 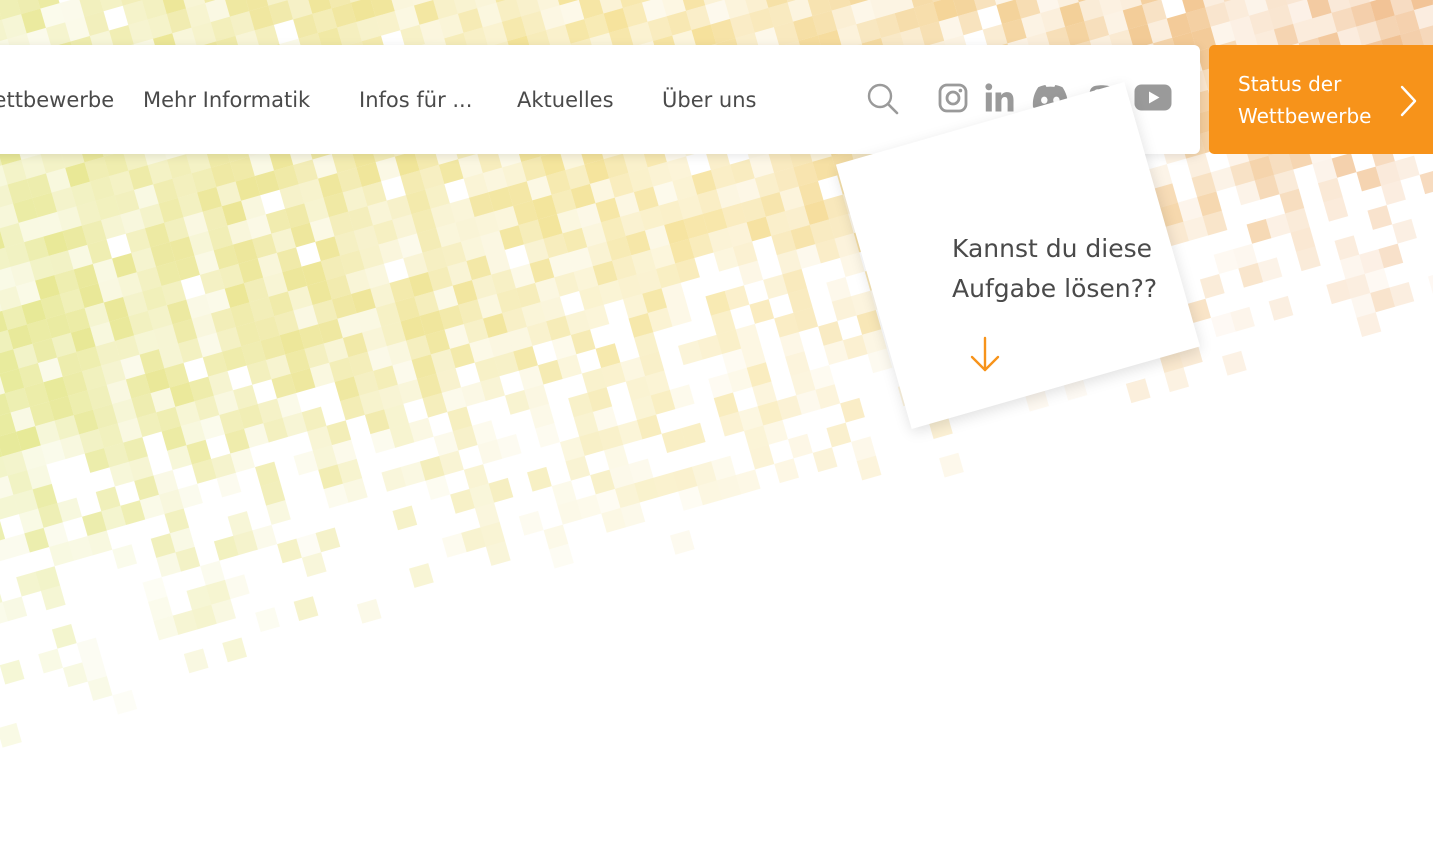 I want to click on competition-status-button: Status der Wettbewerbe, so click(x=1321, y=99).